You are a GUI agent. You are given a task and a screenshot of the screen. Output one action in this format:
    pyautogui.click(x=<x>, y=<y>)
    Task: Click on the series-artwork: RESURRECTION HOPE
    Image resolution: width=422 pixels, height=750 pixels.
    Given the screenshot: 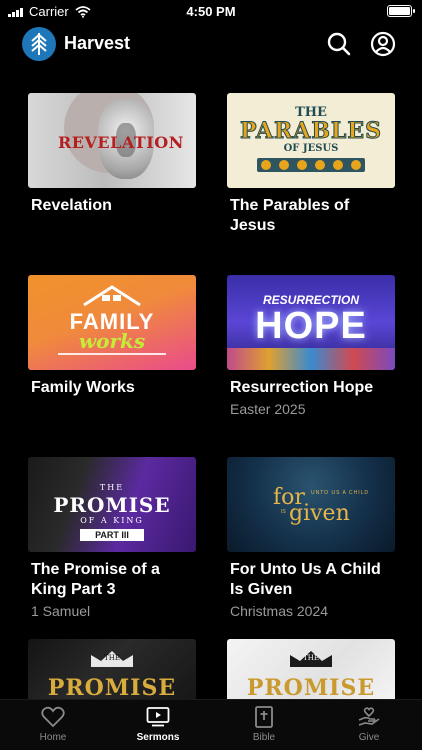 What is the action you would take?
    pyautogui.click(x=311, y=322)
    